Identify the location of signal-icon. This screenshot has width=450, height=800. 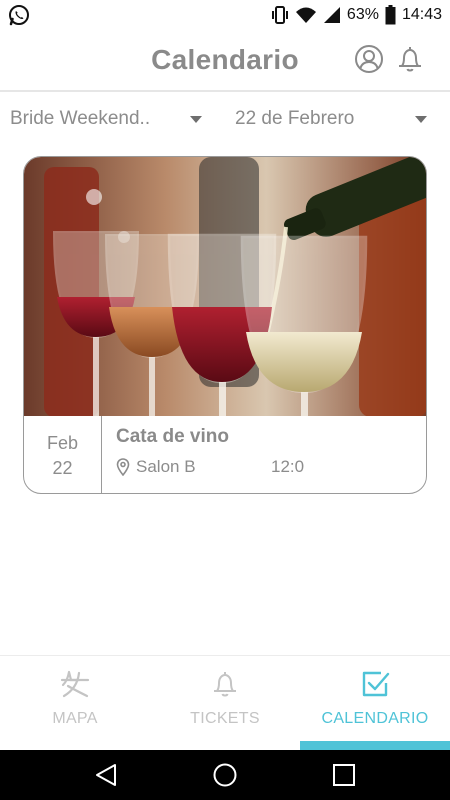
(332, 15).